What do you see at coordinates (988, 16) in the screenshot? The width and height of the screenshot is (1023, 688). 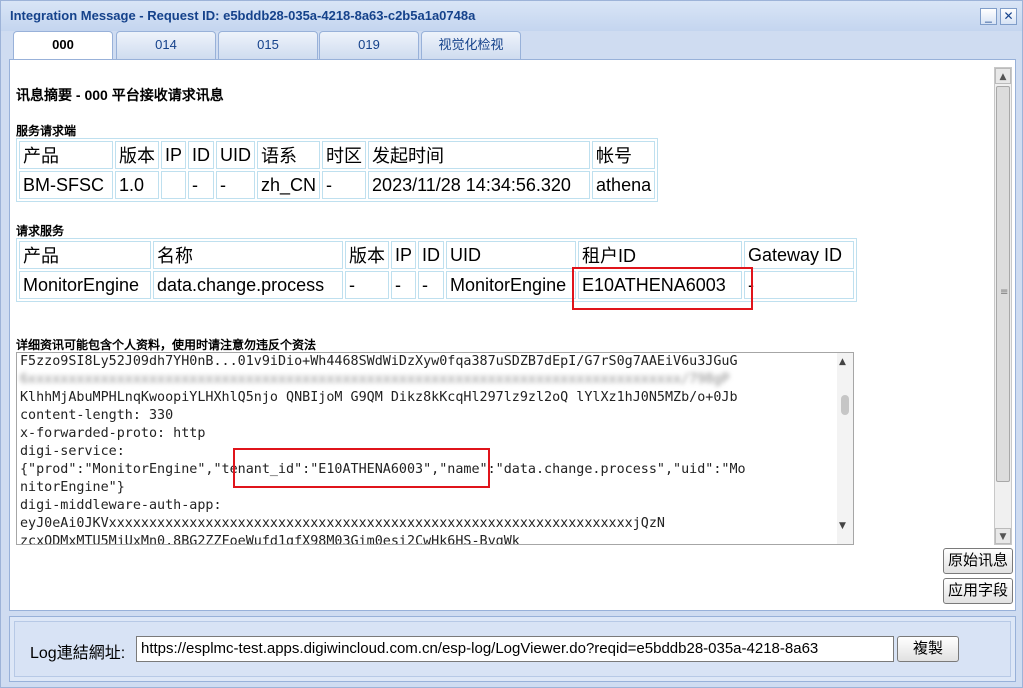 I see `minimize-button: _` at bounding box center [988, 16].